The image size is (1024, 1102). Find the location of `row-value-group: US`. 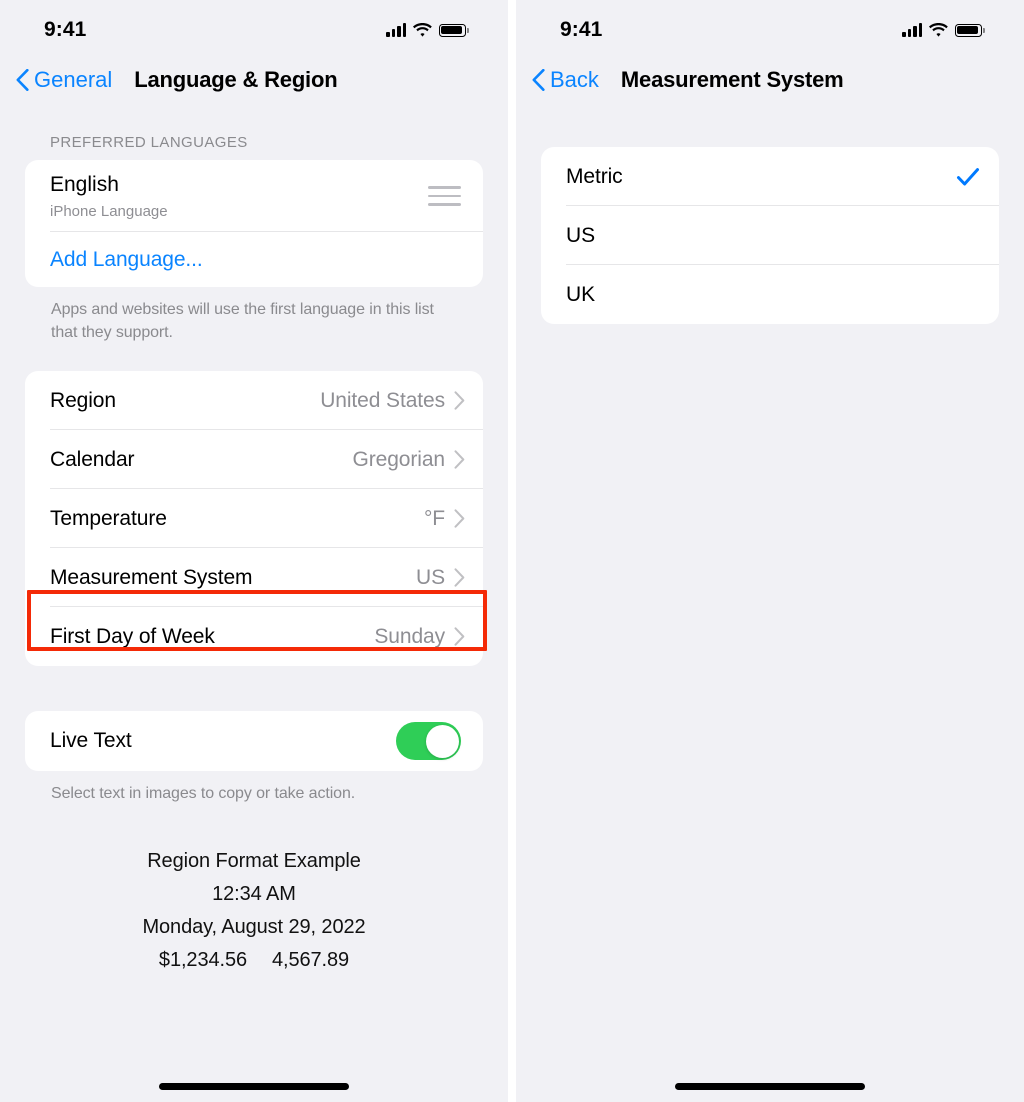

row-value-group: US is located at coordinates (440, 578).